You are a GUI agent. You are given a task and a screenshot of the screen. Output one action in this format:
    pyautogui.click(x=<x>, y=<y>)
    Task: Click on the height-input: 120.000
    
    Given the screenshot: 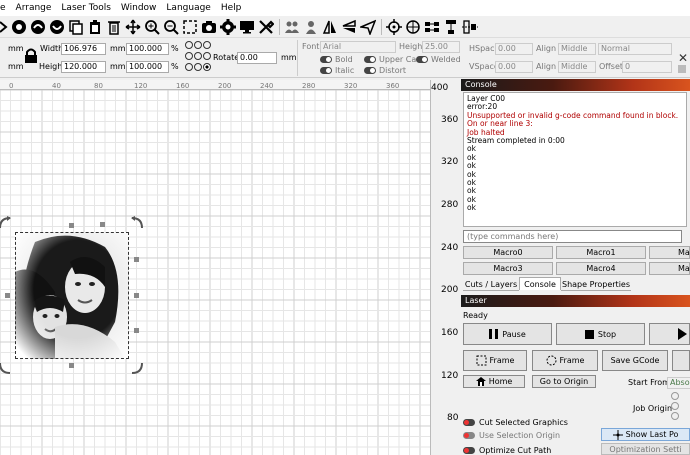 What is the action you would take?
    pyautogui.click(x=83, y=67)
    